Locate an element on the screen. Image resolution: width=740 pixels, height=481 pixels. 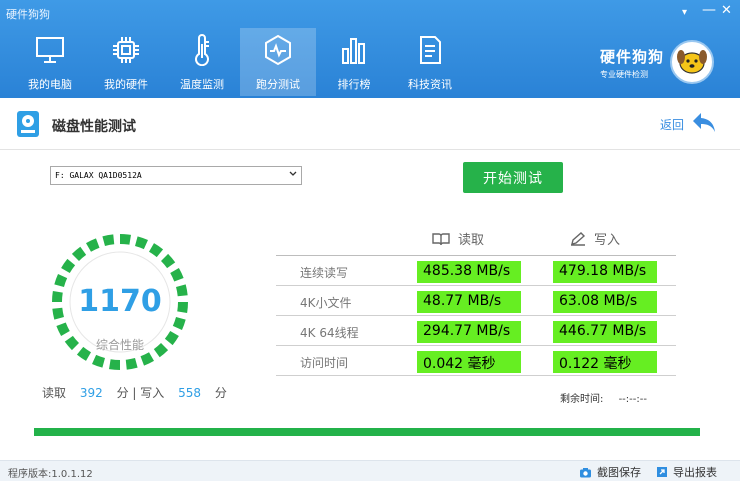
page-title: 磁盘性能测试 is located at coordinates (94, 127).